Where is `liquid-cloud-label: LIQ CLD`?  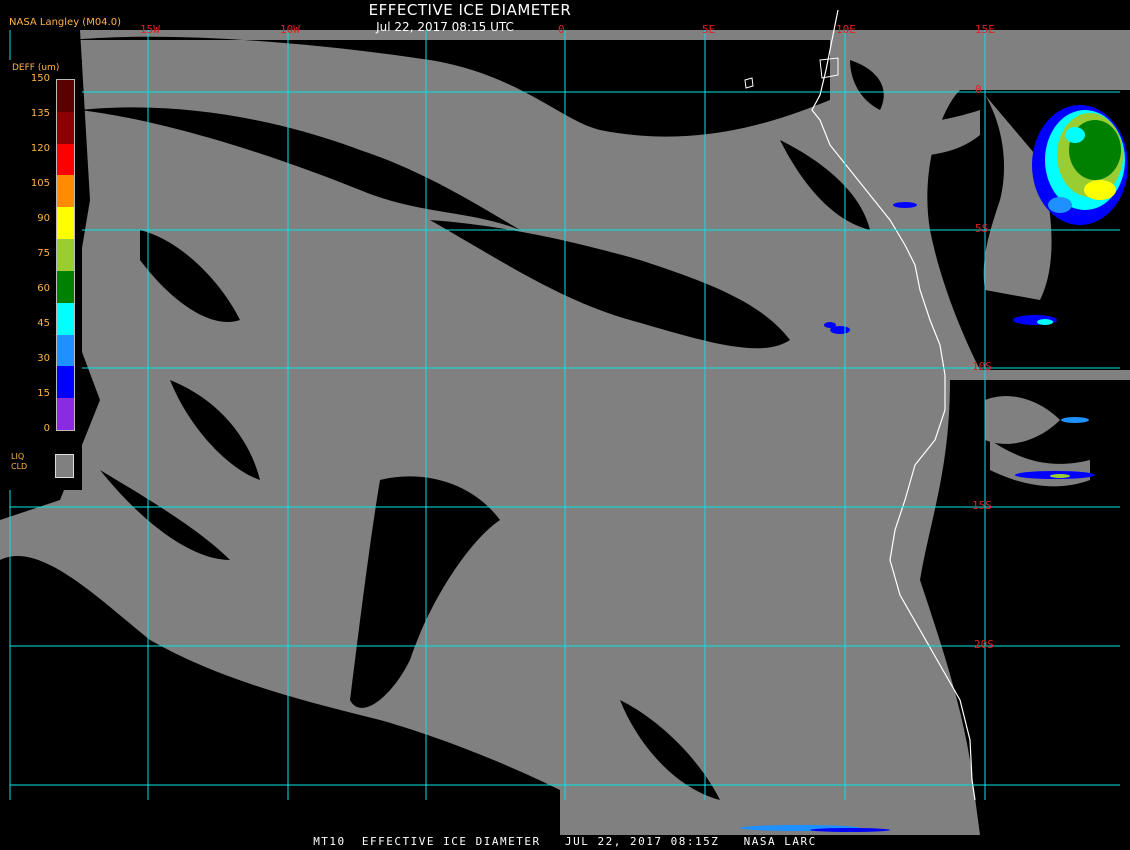 liquid-cloud-label: LIQ CLD is located at coordinates (19, 462).